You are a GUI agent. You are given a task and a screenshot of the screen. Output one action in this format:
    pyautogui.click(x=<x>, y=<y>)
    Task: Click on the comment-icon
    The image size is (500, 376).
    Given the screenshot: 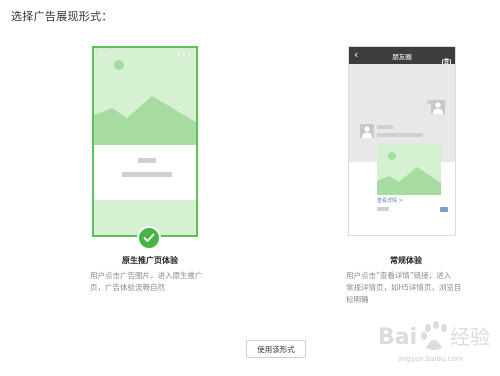 What is the action you would take?
    pyautogui.click(x=444, y=209)
    